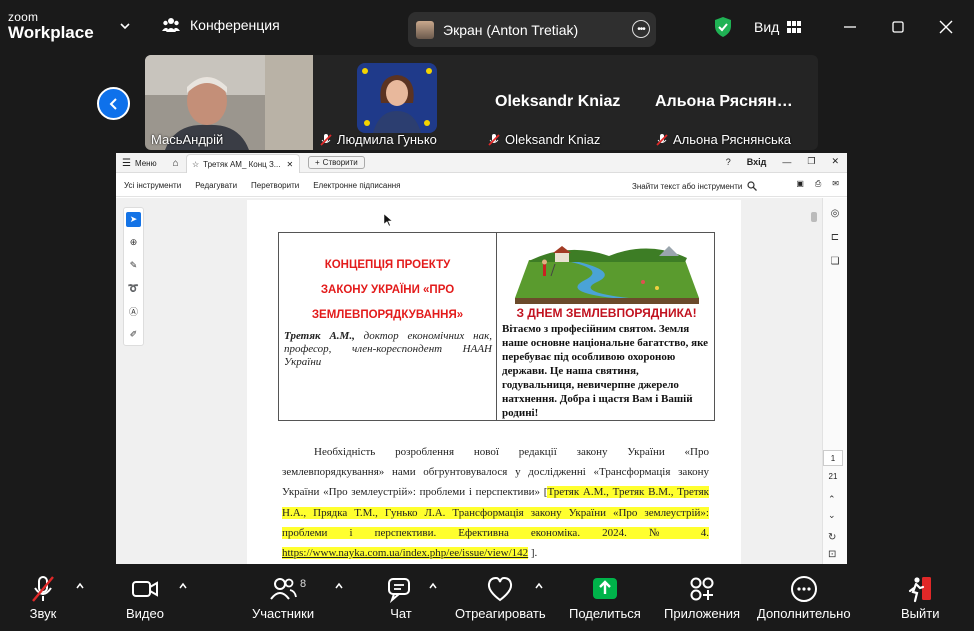 The height and width of the screenshot is (631, 974). I want to click on star-icon: ☆, so click(195, 164).